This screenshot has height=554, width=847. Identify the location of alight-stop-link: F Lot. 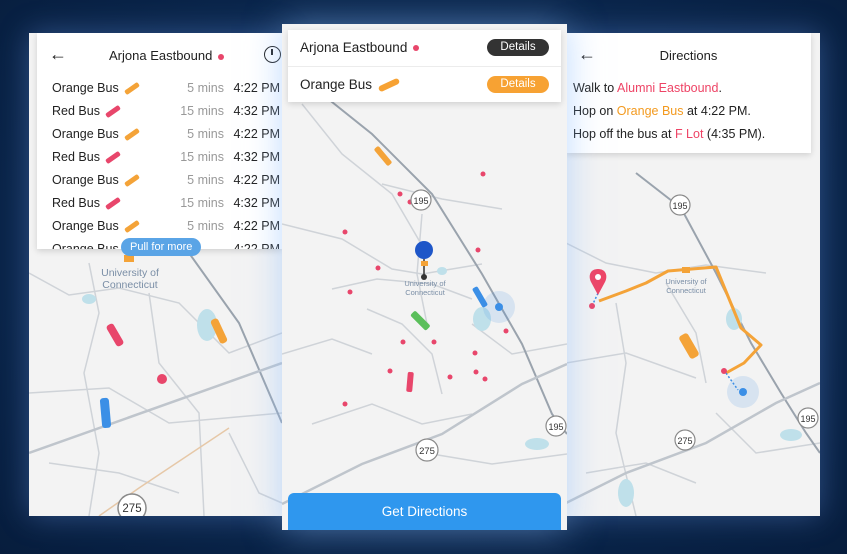
(689, 134).